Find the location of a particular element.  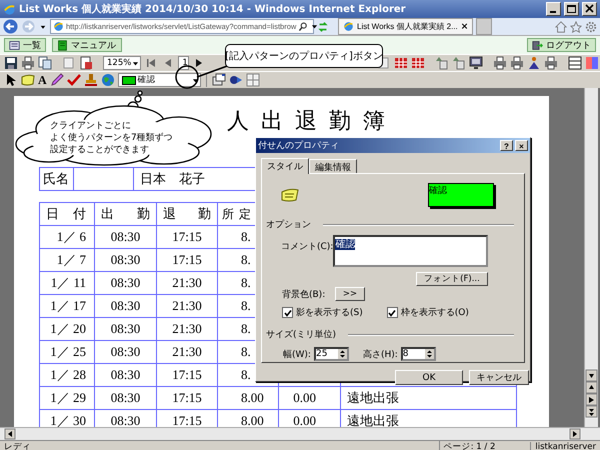

dialog-button: OK is located at coordinates (429, 377).